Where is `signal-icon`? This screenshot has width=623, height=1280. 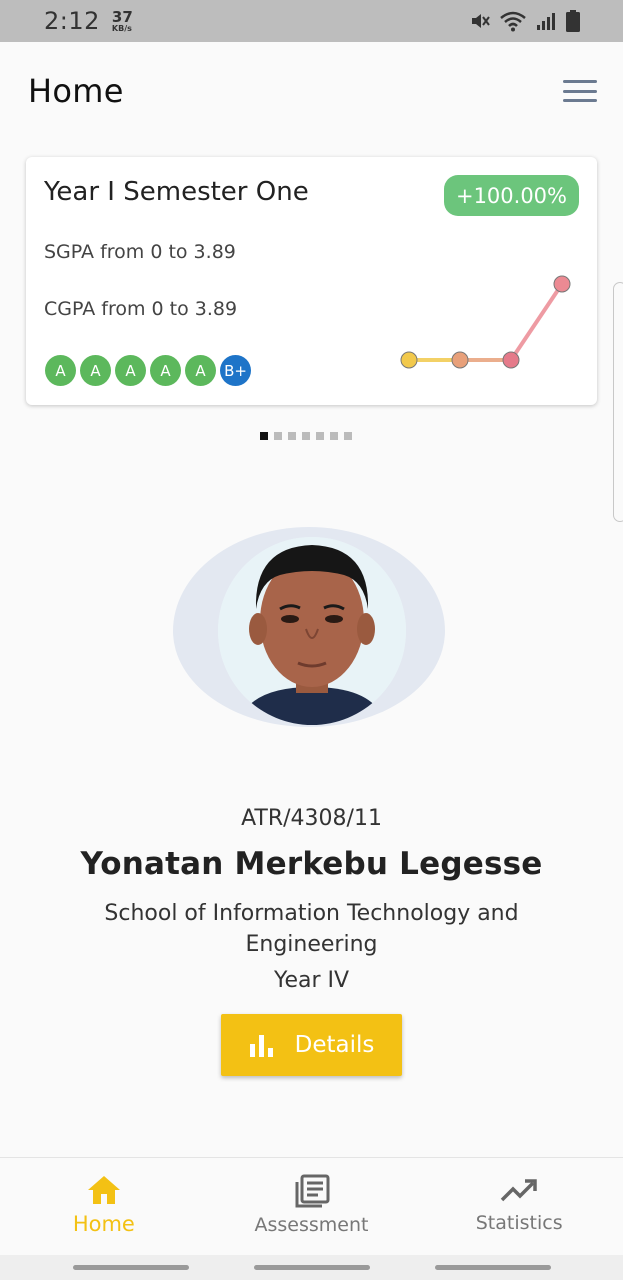
signal-icon is located at coordinates (546, 21).